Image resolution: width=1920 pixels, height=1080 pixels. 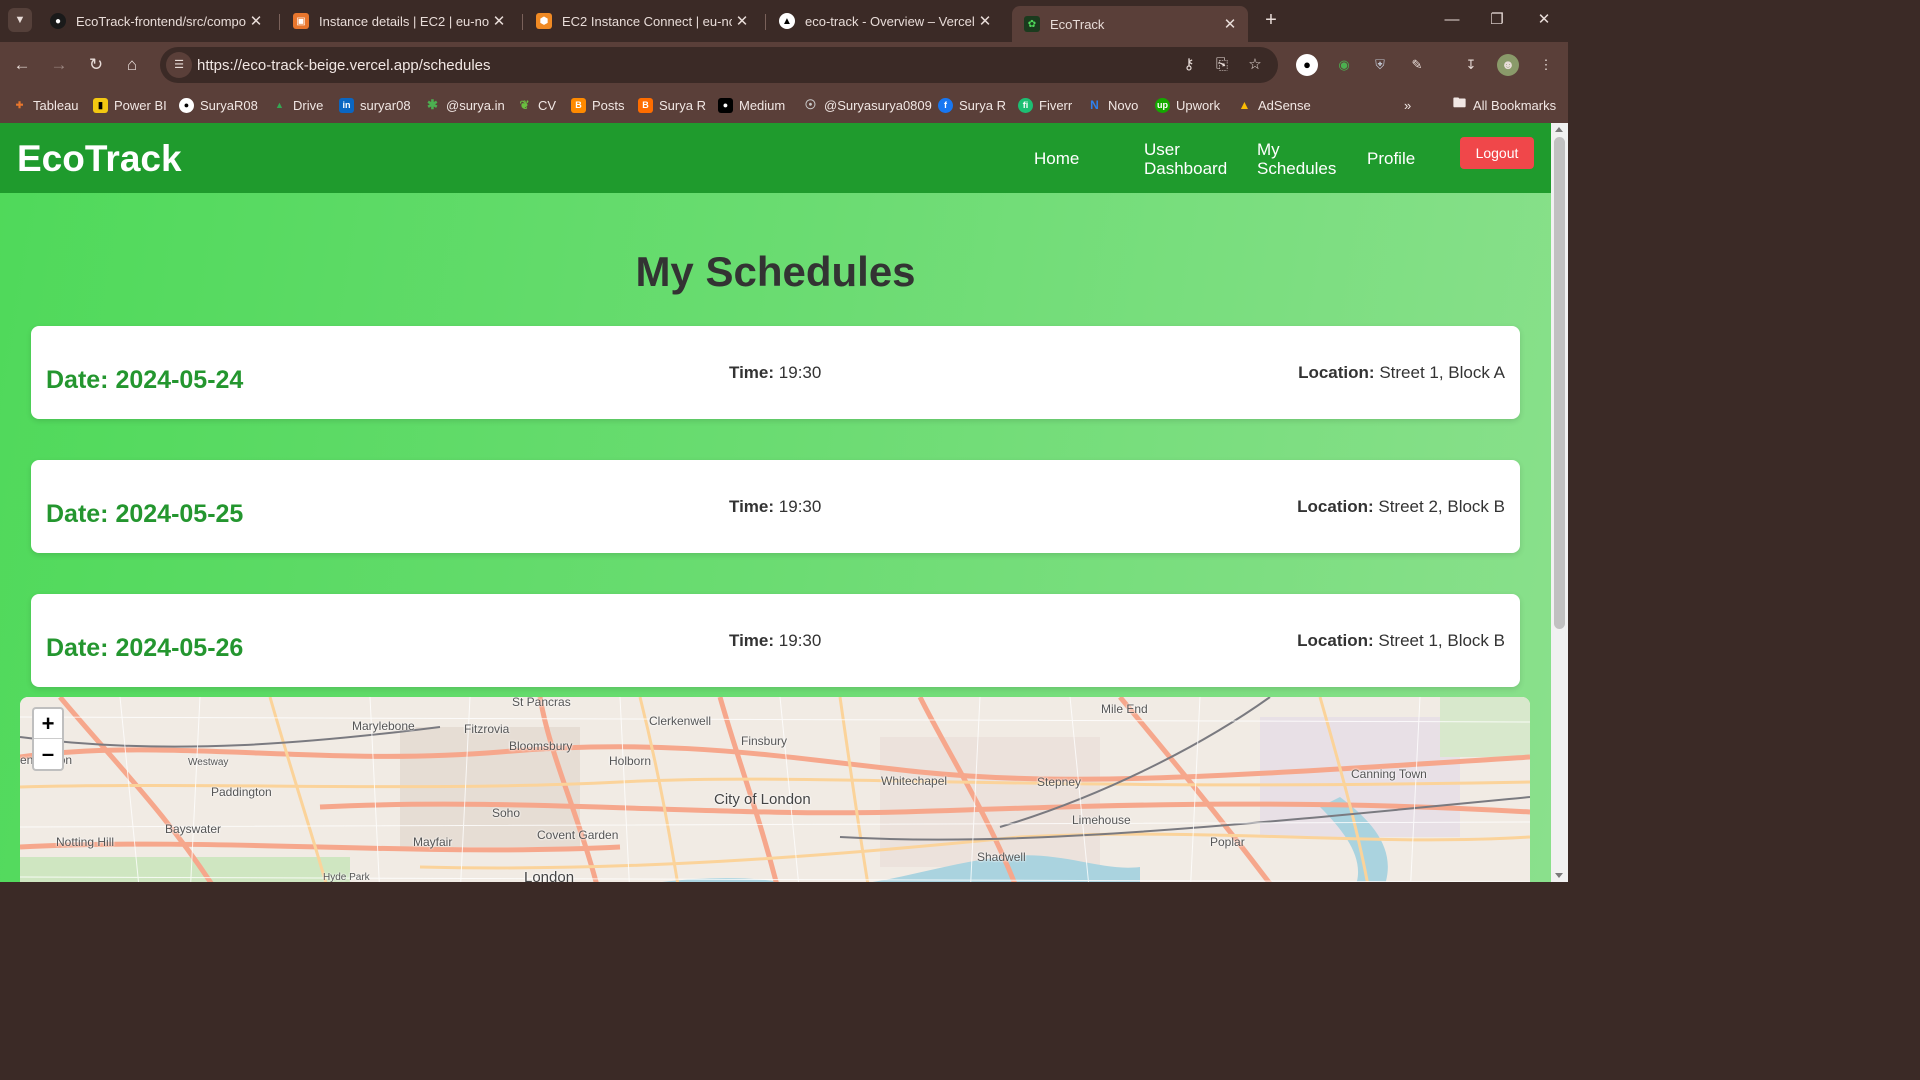 What do you see at coordinates (972, 105) in the screenshot?
I see `bookmark-facebook: f Surya R` at bounding box center [972, 105].